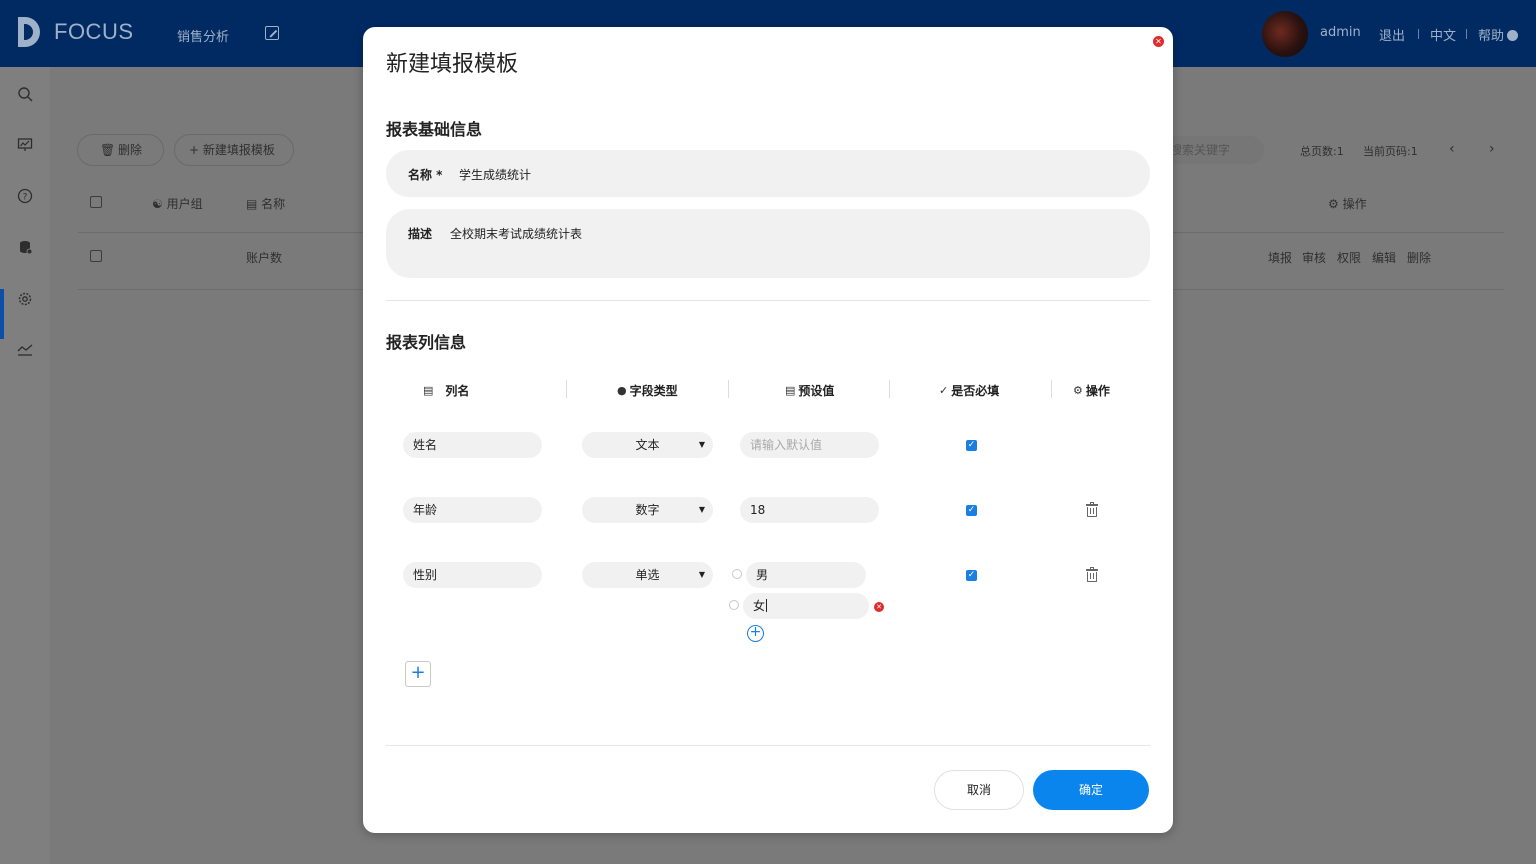  Describe the element at coordinates (1314, 257) in the screenshot. I see `action-review: 审核` at that location.